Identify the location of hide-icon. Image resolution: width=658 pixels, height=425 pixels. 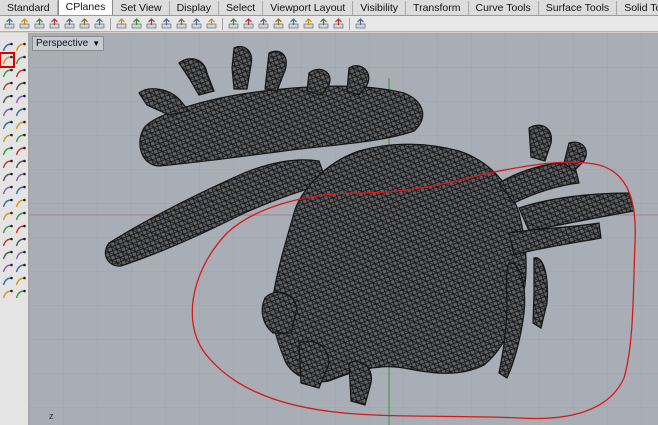
(7, 268).